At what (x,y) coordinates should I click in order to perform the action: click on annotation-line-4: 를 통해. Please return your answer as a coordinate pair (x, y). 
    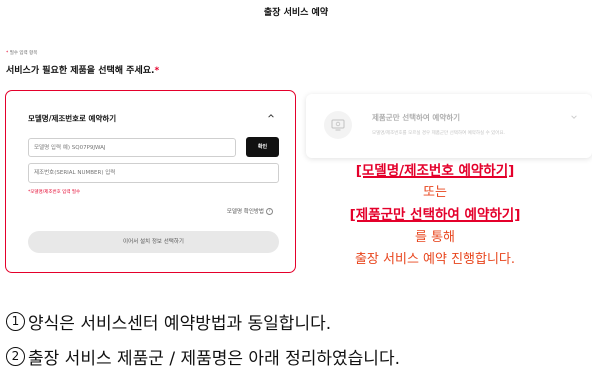
    Looking at the image, I should click on (435, 237).